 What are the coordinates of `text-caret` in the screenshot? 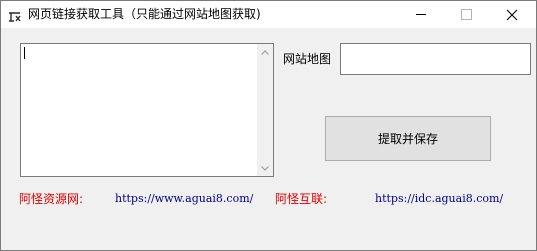 It's located at (24, 53).